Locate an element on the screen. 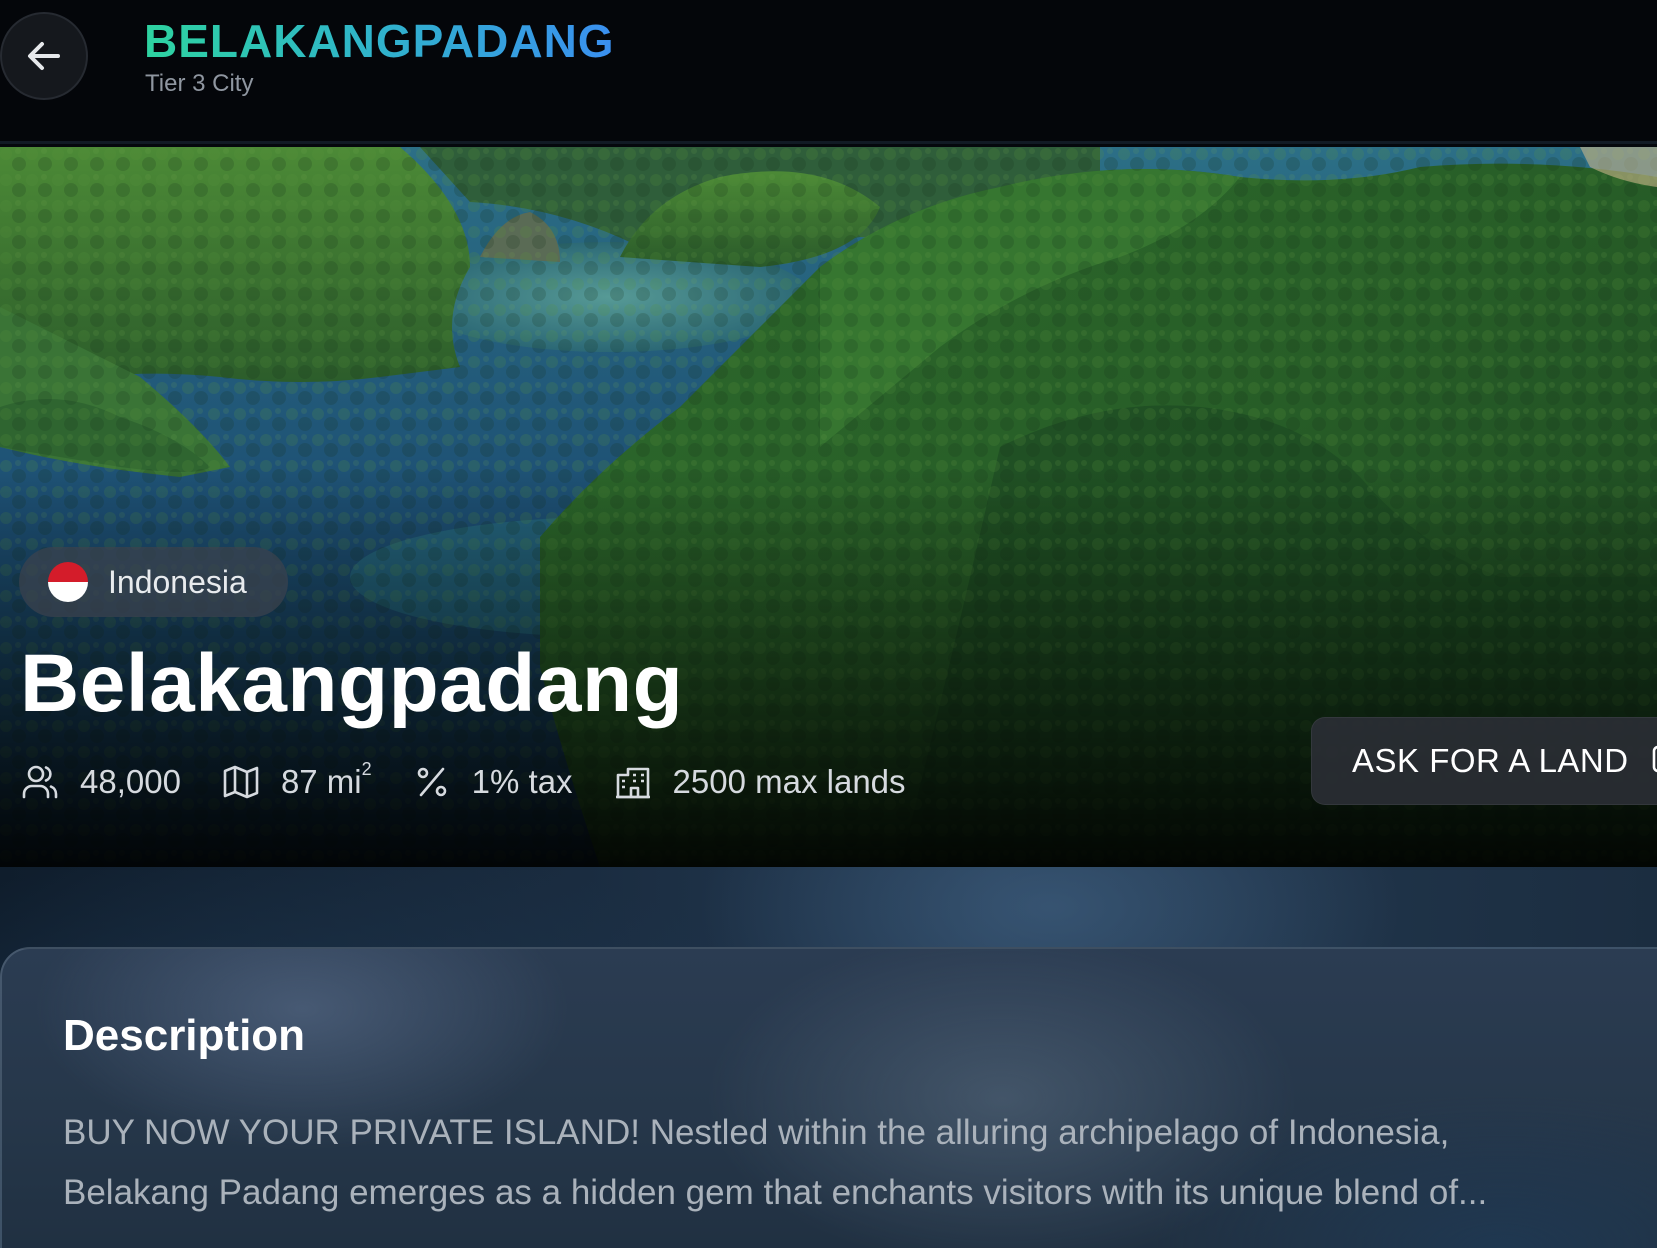  stat-max-lands: 2500 max lands is located at coordinates (759, 782).